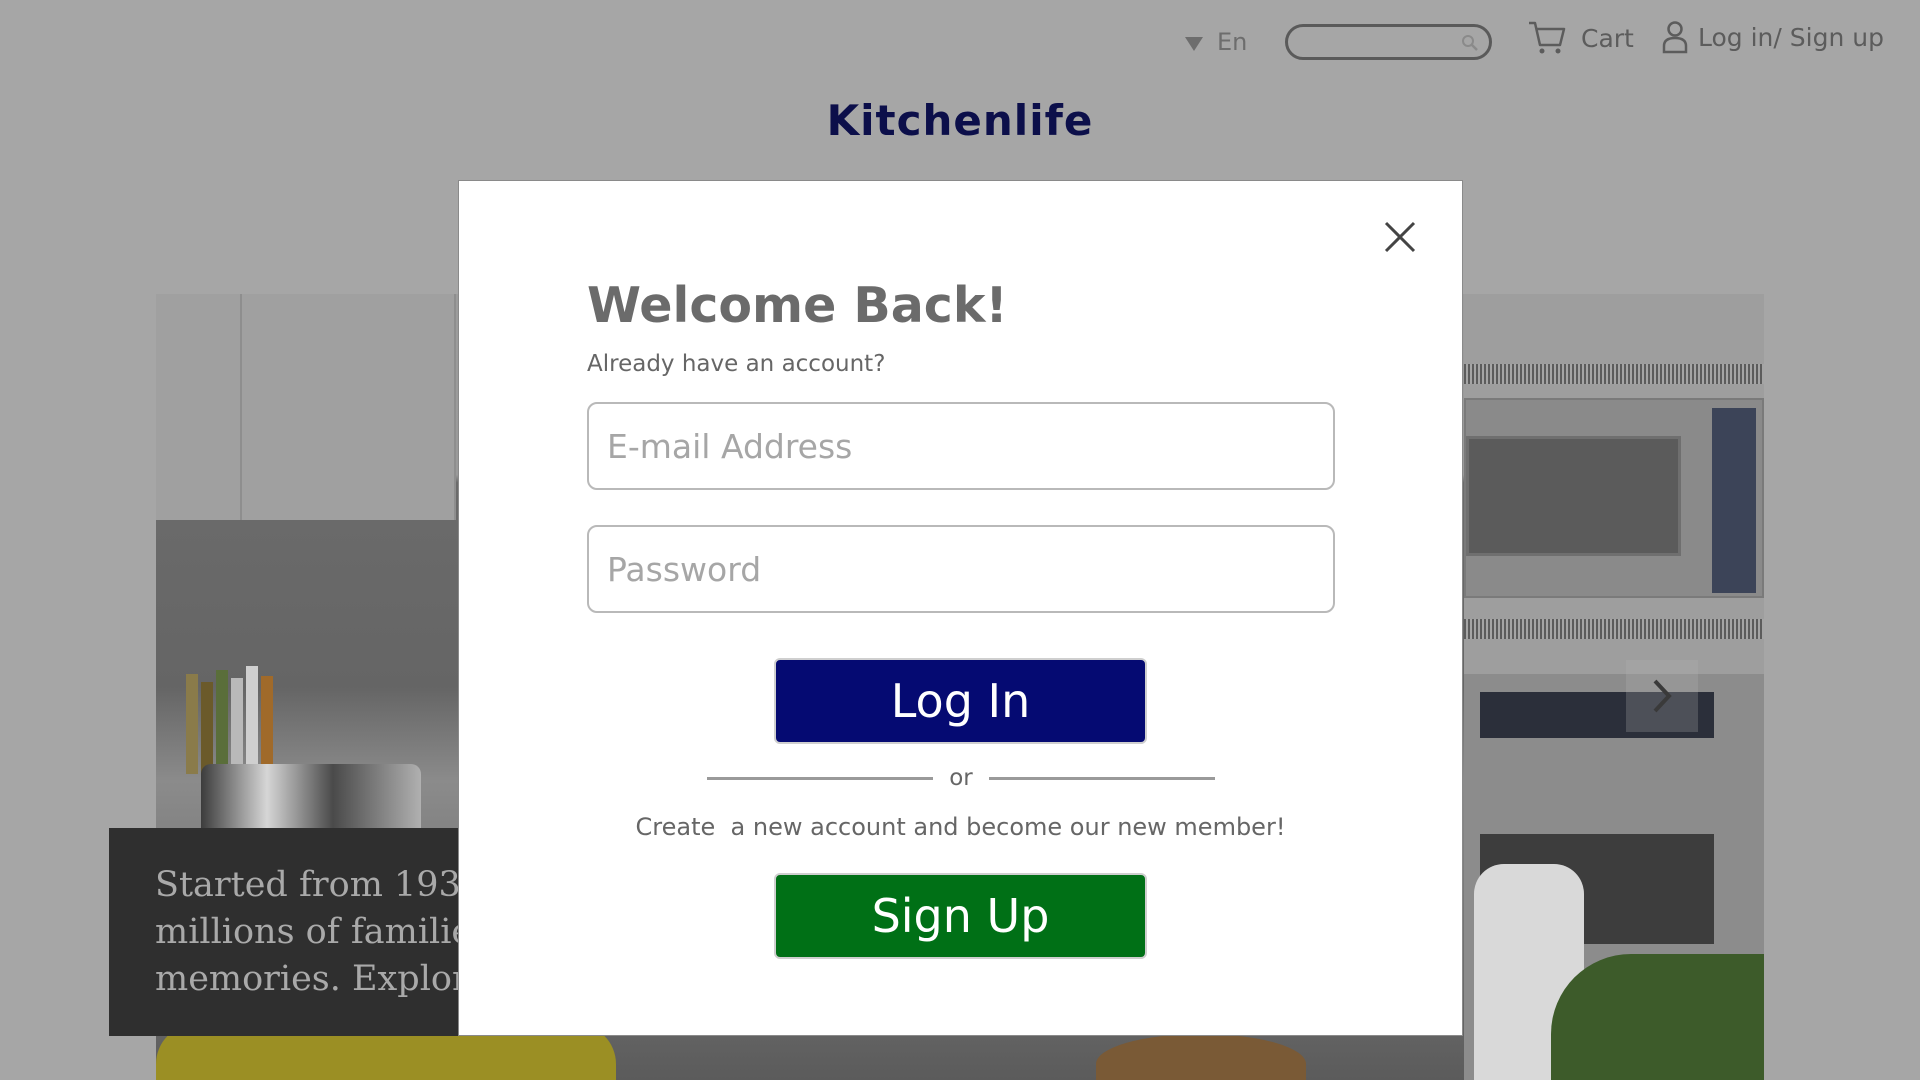 This screenshot has height=1080, width=1920. What do you see at coordinates (1400, 237) in the screenshot?
I see `close-icon` at bounding box center [1400, 237].